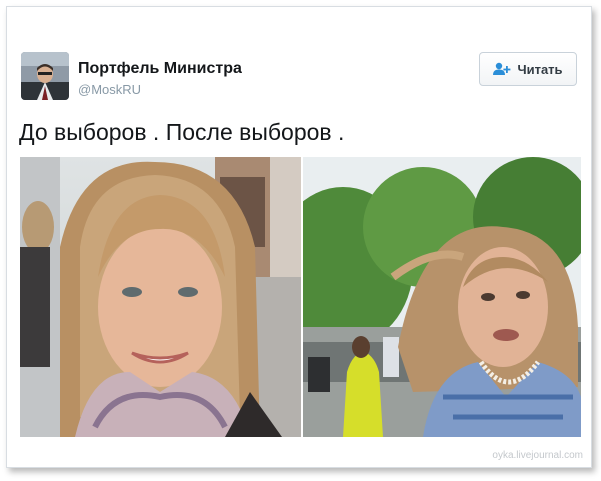 The width and height of the screenshot is (601, 481). What do you see at coordinates (109, 89) in the screenshot?
I see `author-handle: @MoskRU` at bounding box center [109, 89].